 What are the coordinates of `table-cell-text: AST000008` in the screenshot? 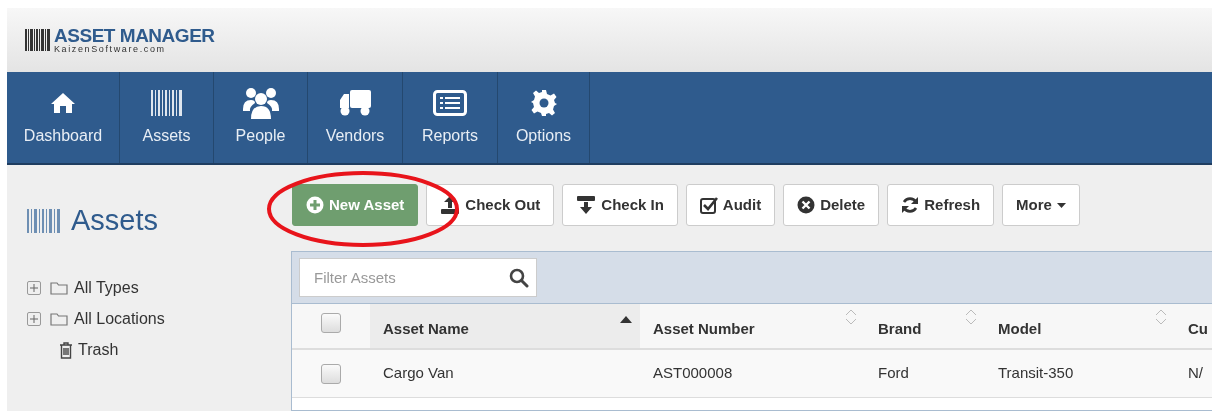 It's located at (693, 373).